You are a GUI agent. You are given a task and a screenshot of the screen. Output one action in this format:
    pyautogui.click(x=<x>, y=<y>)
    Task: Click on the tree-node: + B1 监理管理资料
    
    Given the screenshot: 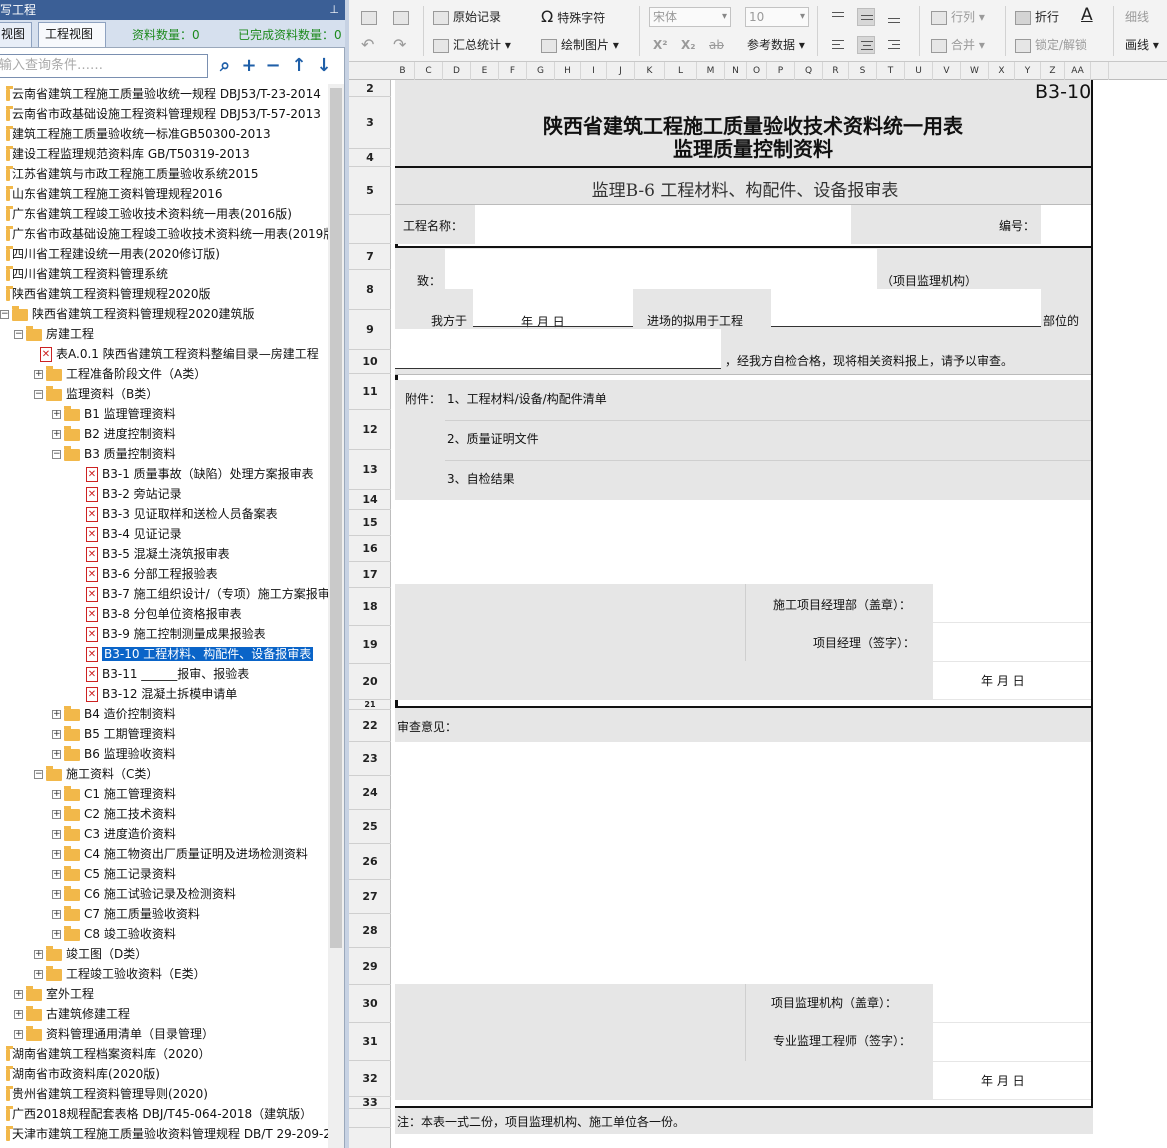 What is the action you would take?
    pyautogui.click(x=114, y=414)
    